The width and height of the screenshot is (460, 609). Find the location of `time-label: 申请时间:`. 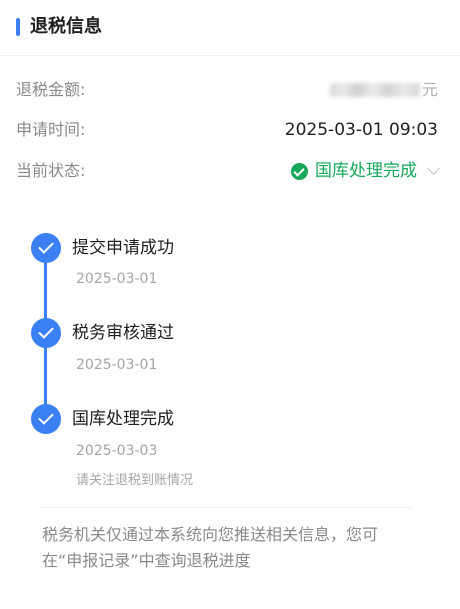

time-label: 申请时间: is located at coordinates (51, 129).